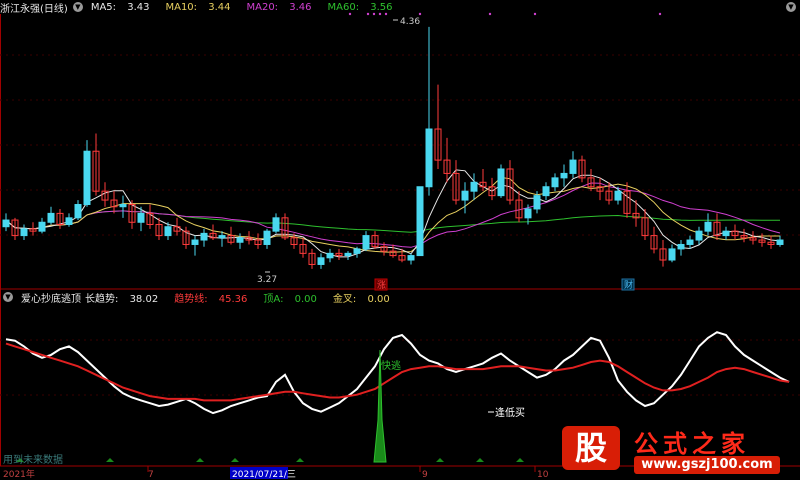  Describe the element at coordinates (628, 285) in the screenshot. I see `finance-marker-label: 财` at that location.